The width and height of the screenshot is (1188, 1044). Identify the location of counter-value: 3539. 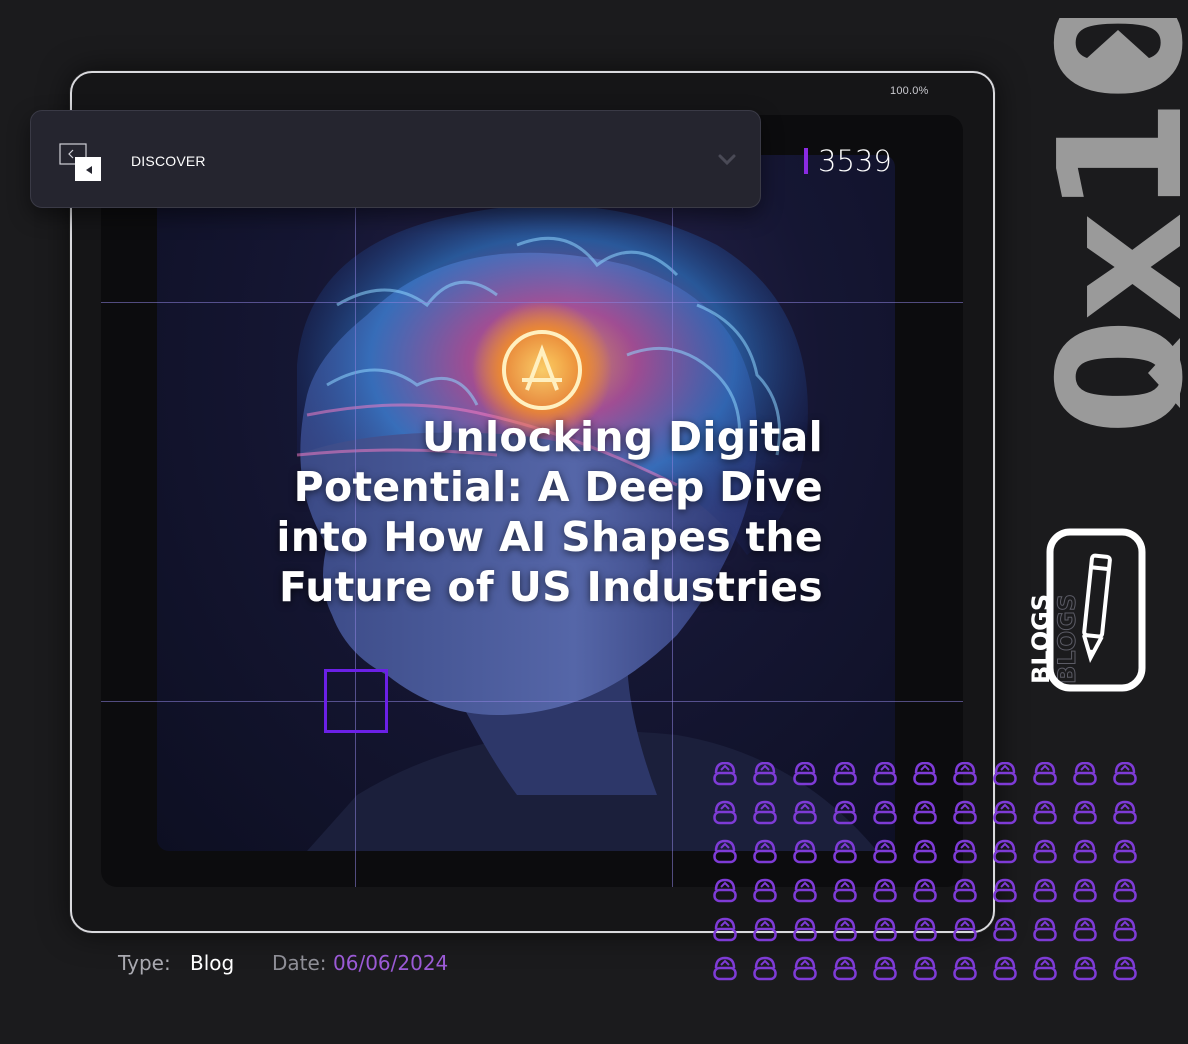
(855, 161).